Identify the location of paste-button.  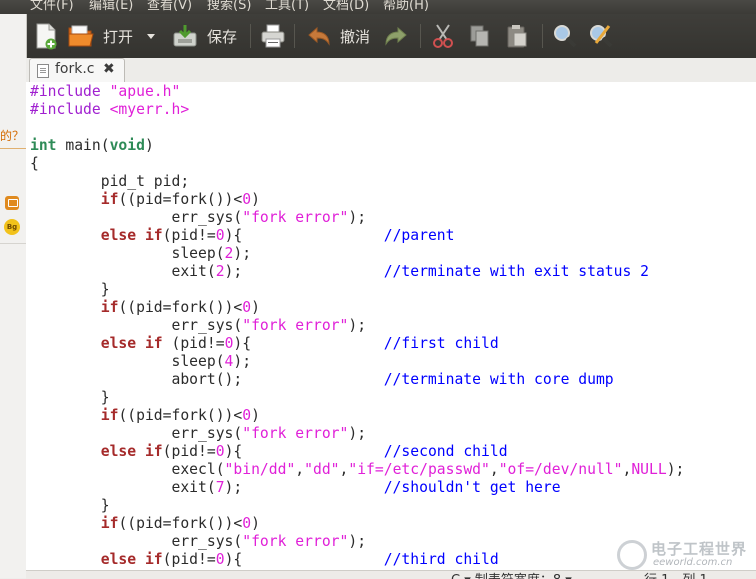
(517, 36).